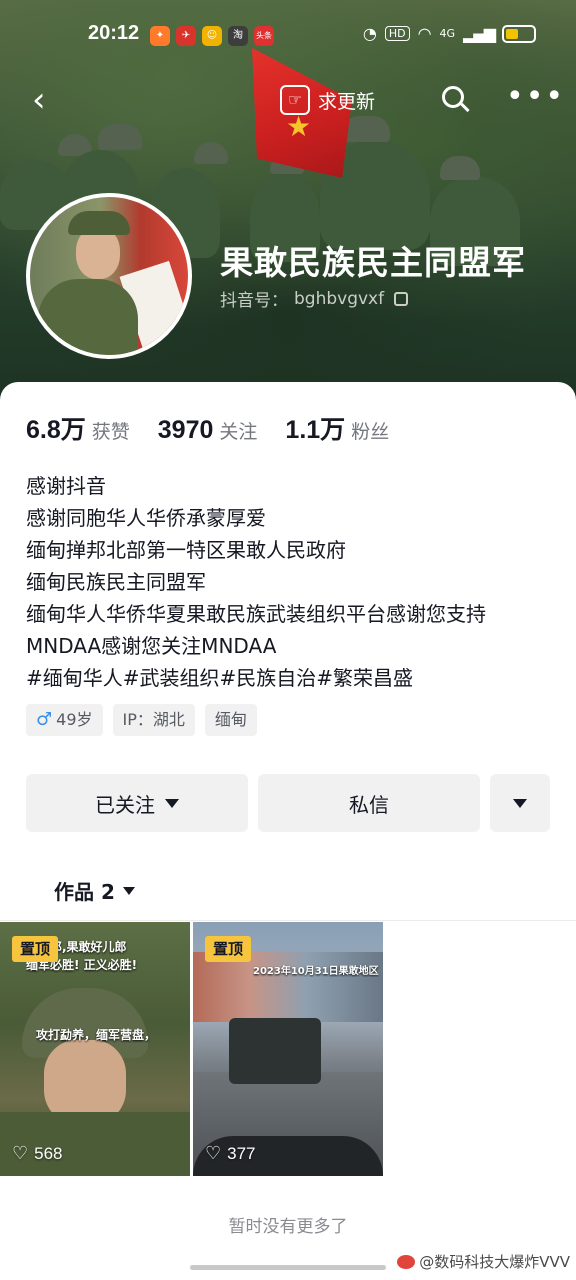  What do you see at coordinates (291, 678) in the screenshot?
I see `bio-hashtags: #缅甸华人#武装组织#民族自治#繁荣昌盛` at bounding box center [291, 678].